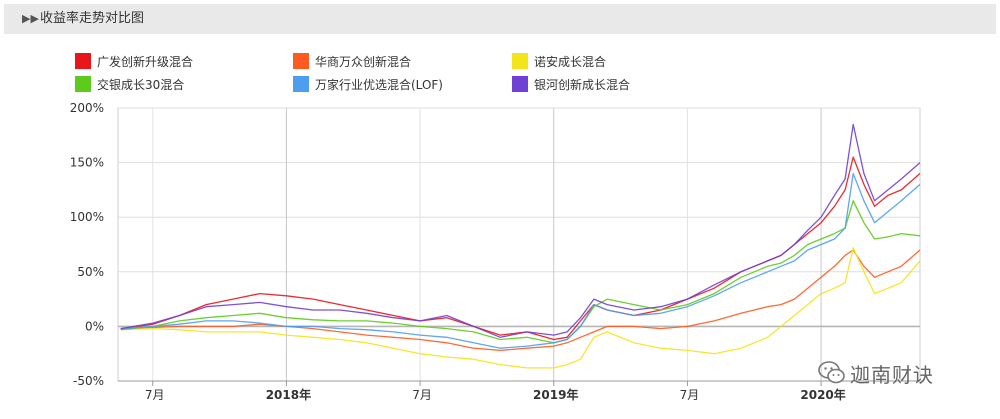  What do you see at coordinates (90, 272) in the screenshot?
I see `y-tick-label: 50%` at bounding box center [90, 272].